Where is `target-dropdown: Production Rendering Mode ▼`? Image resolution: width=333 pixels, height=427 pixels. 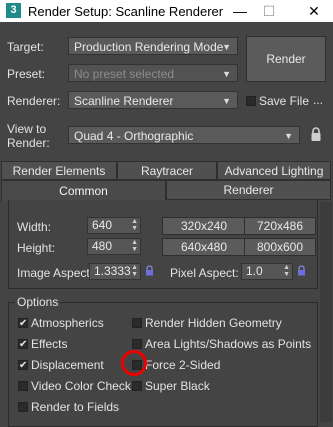 target-dropdown: Production Rendering Mode ▼ is located at coordinates (153, 46).